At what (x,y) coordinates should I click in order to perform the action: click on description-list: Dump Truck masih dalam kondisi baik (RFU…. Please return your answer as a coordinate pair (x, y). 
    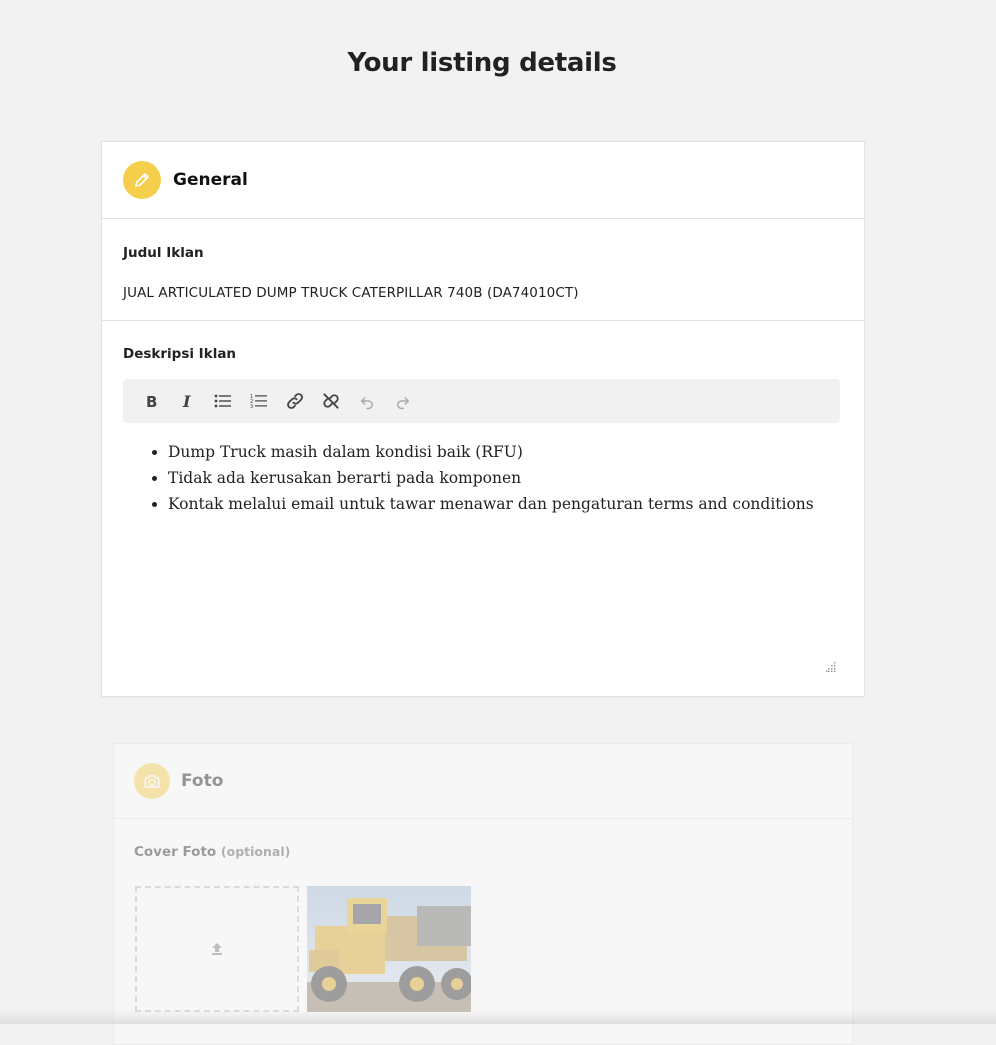
    Looking at the image, I should click on (481, 478).